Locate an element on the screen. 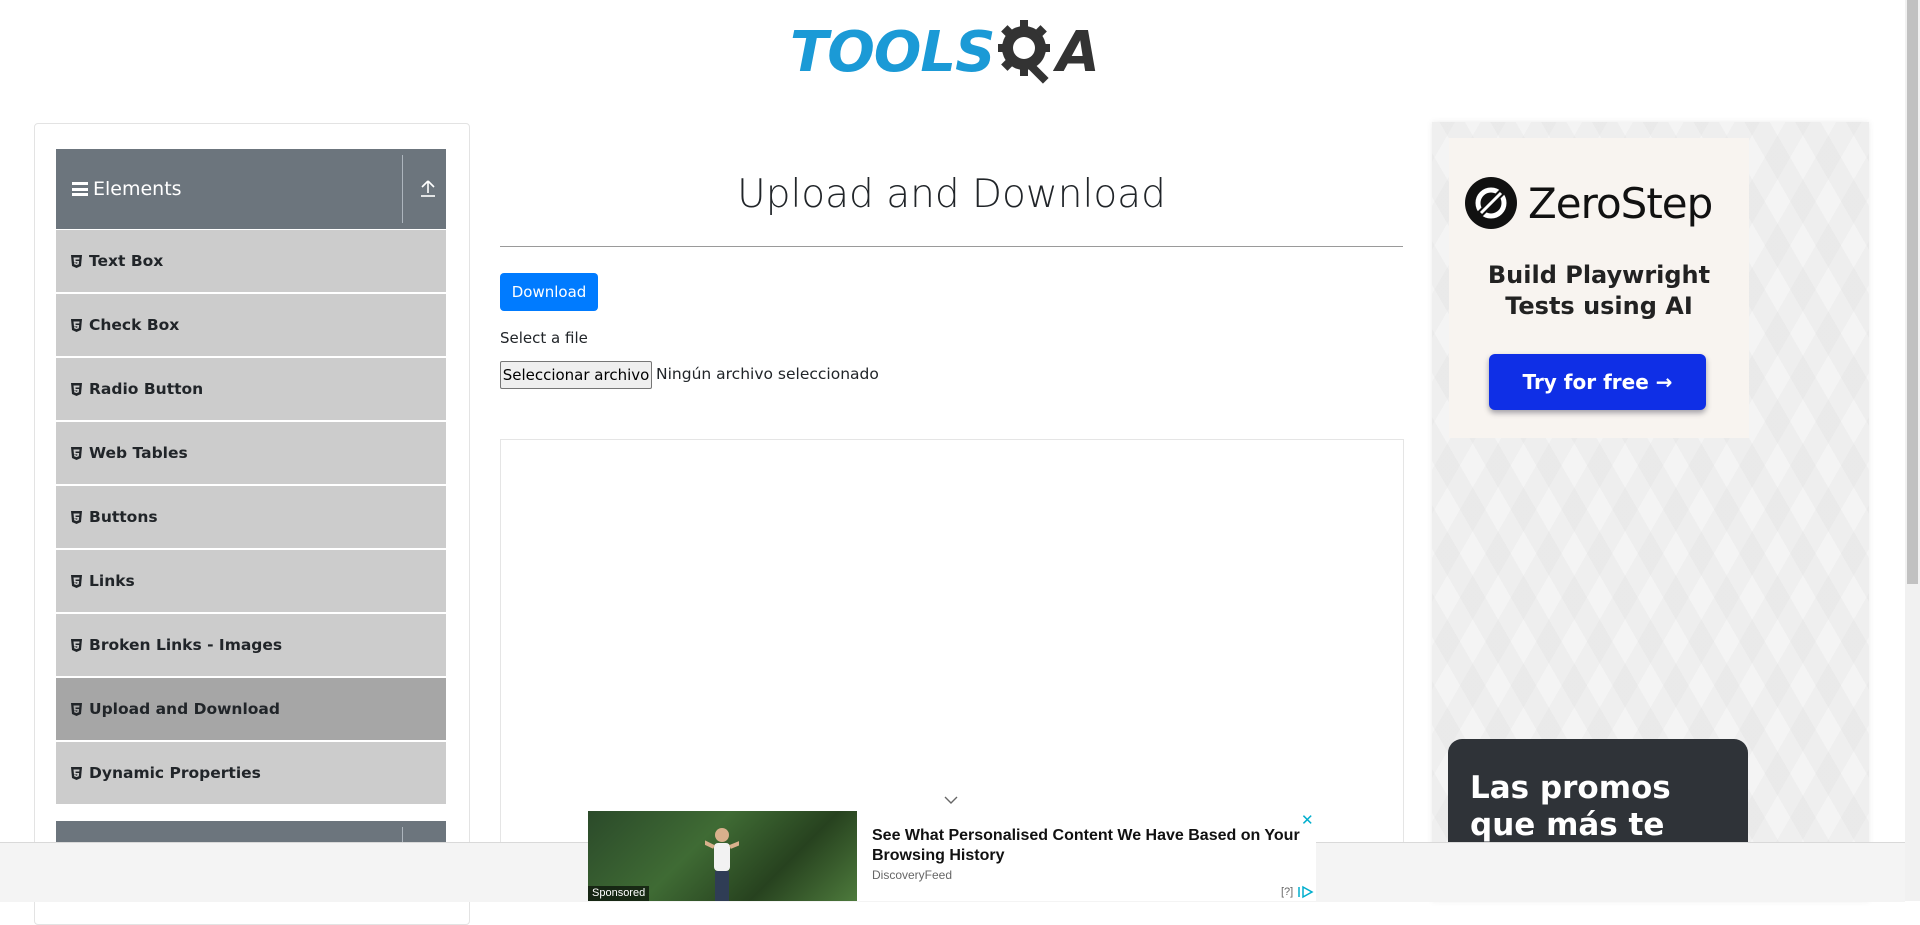  ad-help-link: [?] is located at coordinates (1287, 892).